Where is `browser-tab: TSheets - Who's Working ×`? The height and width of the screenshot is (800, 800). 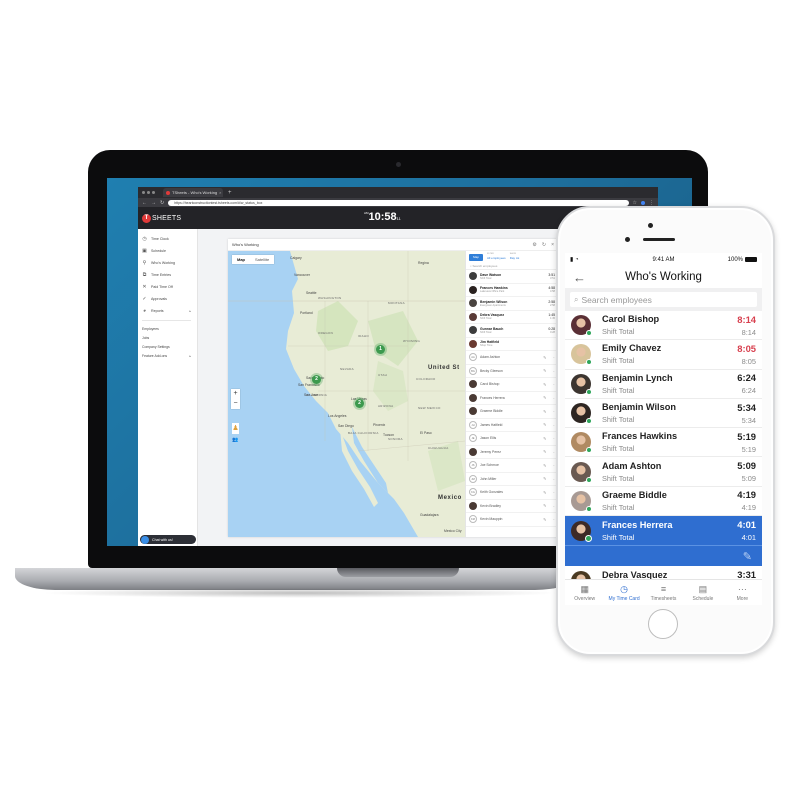 browser-tab: TSheets - Who's Working × is located at coordinates (193, 192).